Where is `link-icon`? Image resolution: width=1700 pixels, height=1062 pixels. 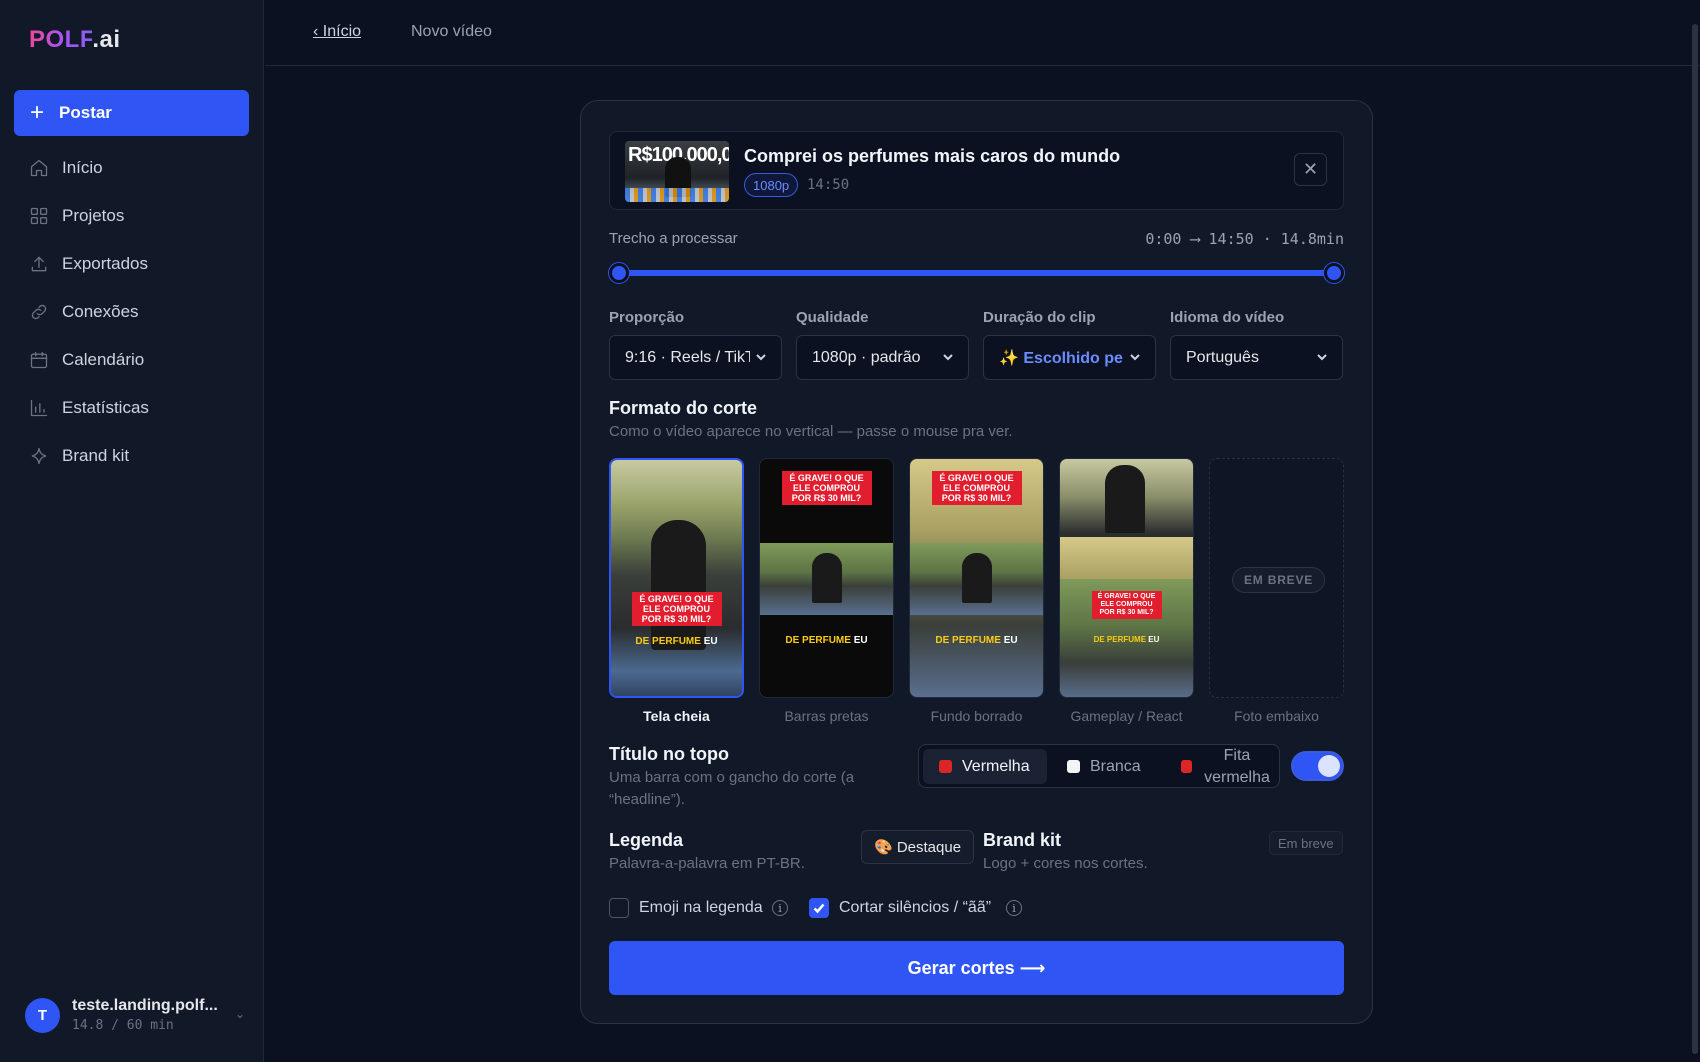
link-icon is located at coordinates (39, 312).